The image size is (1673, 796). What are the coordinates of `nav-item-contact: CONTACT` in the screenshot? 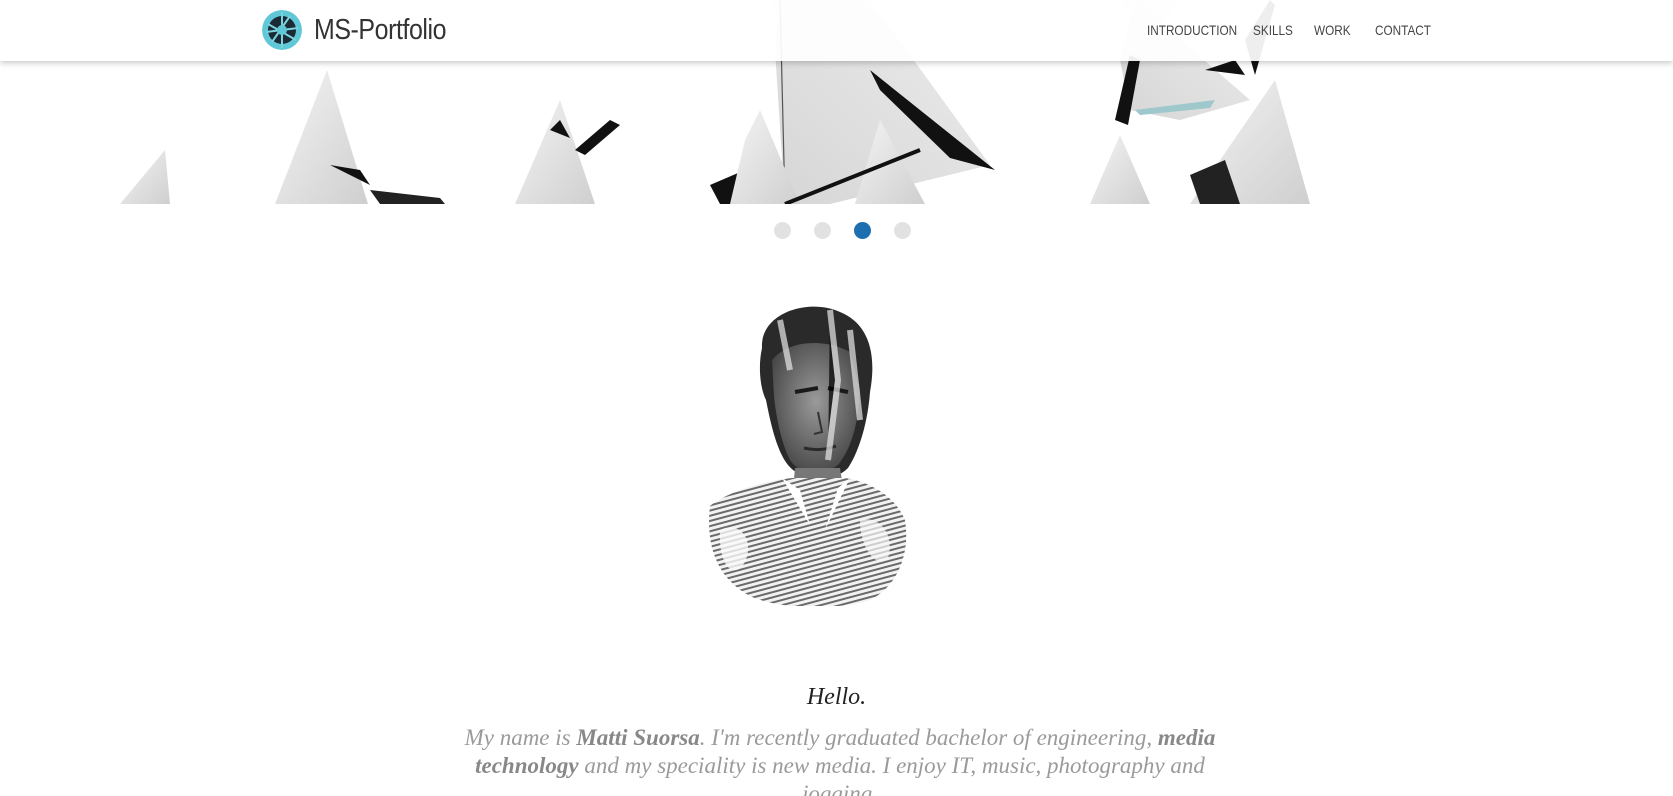 It's located at (1403, 30).